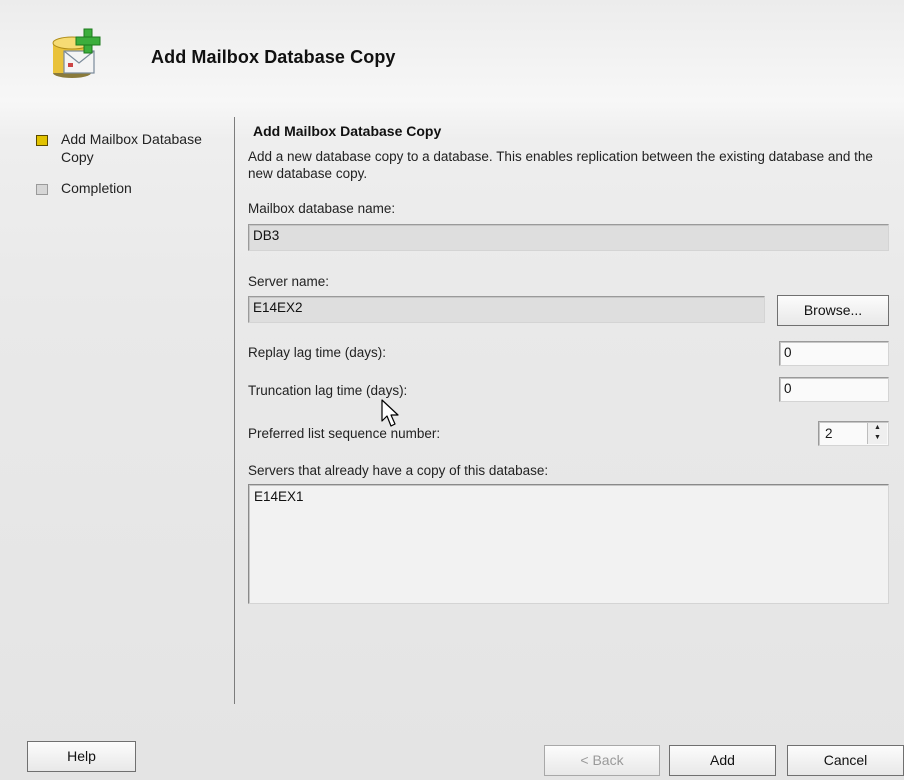  I want to click on nav-step-add-copy: Add Mailbox Database Copy, so click(131, 148).